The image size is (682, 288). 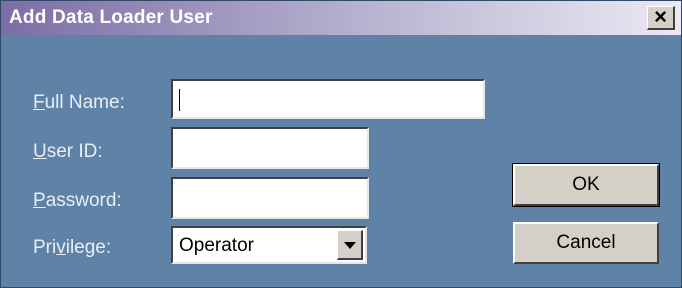 What do you see at coordinates (661, 18) in the screenshot?
I see `close-button: ×` at bounding box center [661, 18].